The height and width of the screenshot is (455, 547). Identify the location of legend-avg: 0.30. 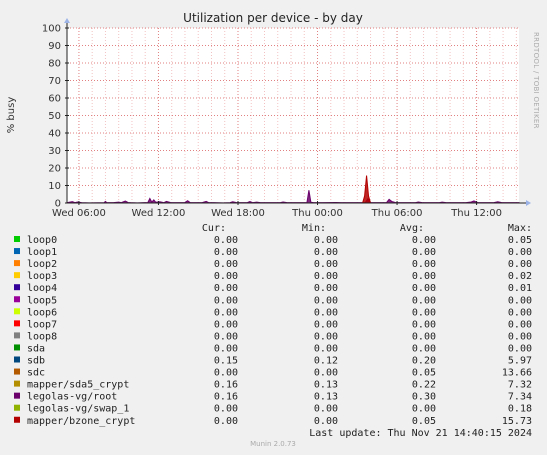
(424, 397).